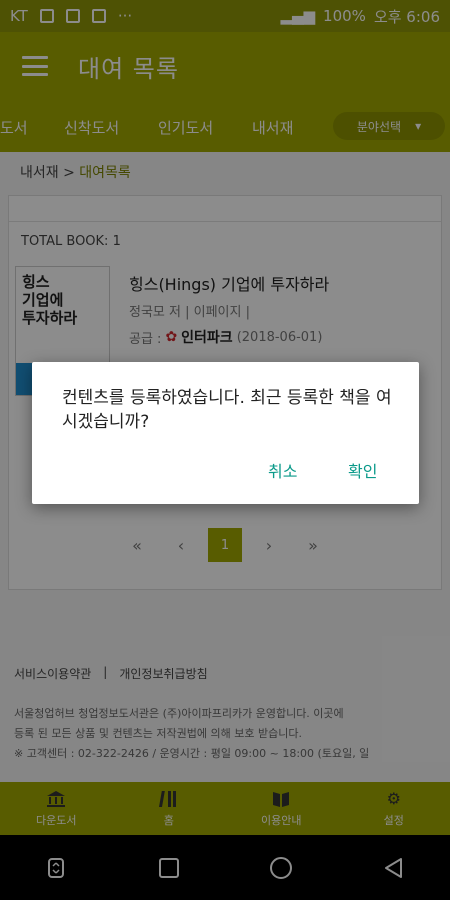 The width and height of the screenshot is (450, 900). What do you see at coordinates (282, 470) in the screenshot?
I see `cancel-button: 취소` at bounding box center [282, 470].